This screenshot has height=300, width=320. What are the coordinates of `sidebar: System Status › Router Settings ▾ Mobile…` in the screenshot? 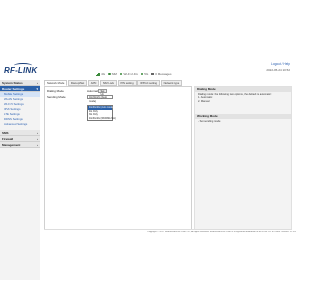 It's located at (20, 180).